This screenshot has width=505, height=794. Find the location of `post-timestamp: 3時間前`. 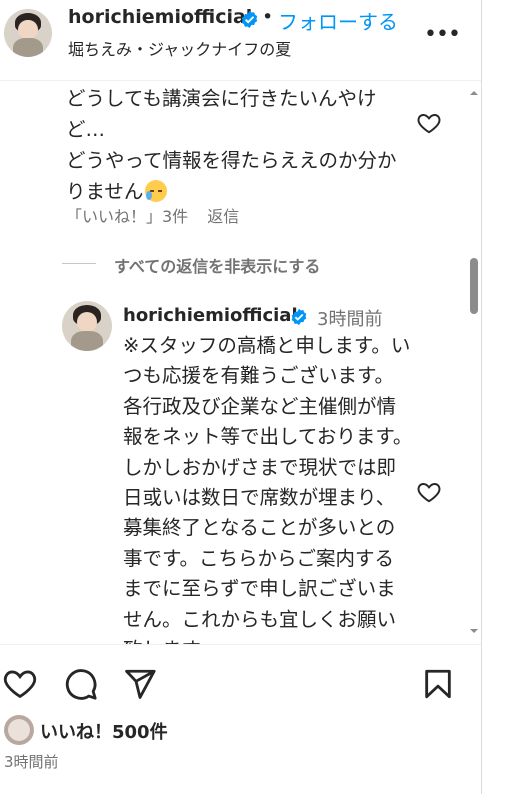

post-timestamp: 3時間前 is located at coordinates (31, 762).